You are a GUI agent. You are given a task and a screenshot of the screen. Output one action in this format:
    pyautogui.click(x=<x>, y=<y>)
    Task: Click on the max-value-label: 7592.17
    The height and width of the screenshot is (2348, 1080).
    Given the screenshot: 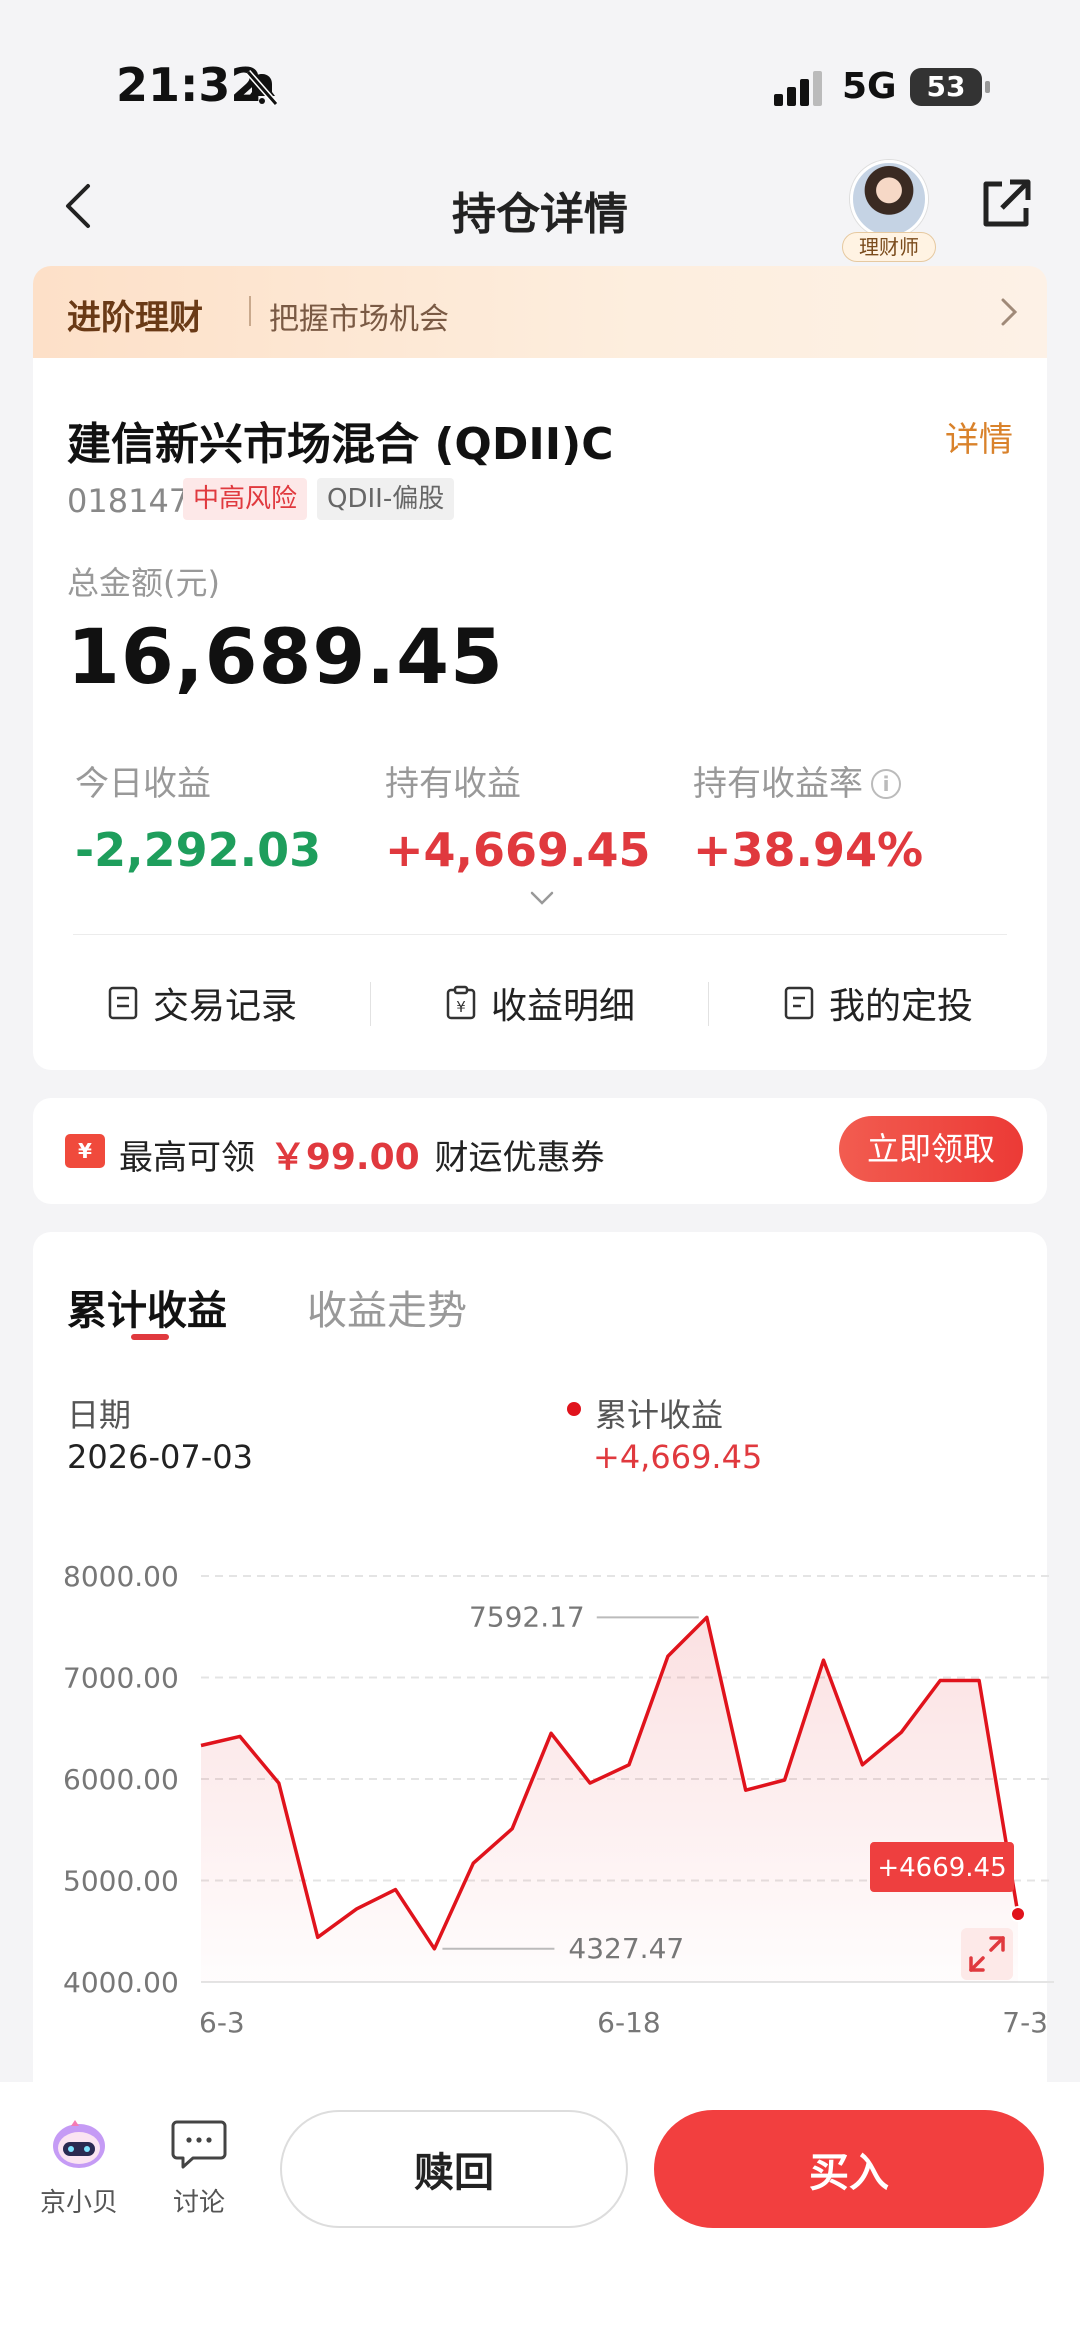 What is the action you would take?
    pyautogui.click(x=527, y=1616)
    